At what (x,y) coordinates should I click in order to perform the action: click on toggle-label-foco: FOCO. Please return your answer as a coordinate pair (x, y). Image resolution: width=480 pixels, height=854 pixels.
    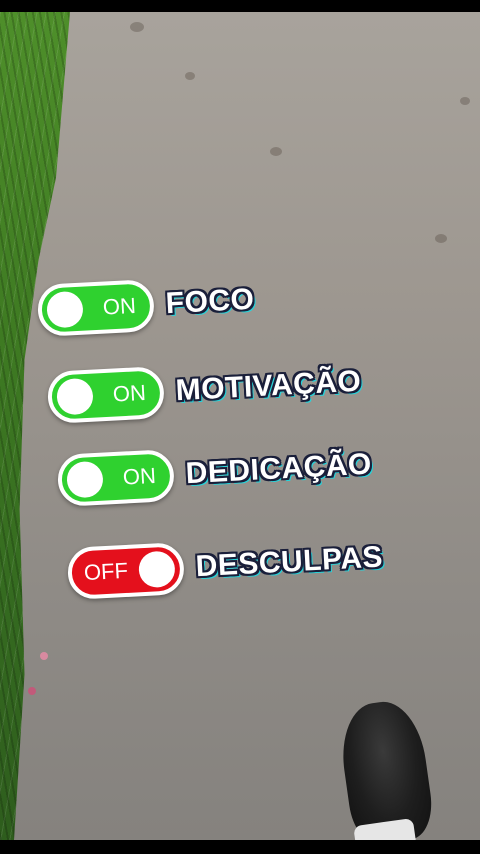
    Looking at the image, I should click on (210, 301).